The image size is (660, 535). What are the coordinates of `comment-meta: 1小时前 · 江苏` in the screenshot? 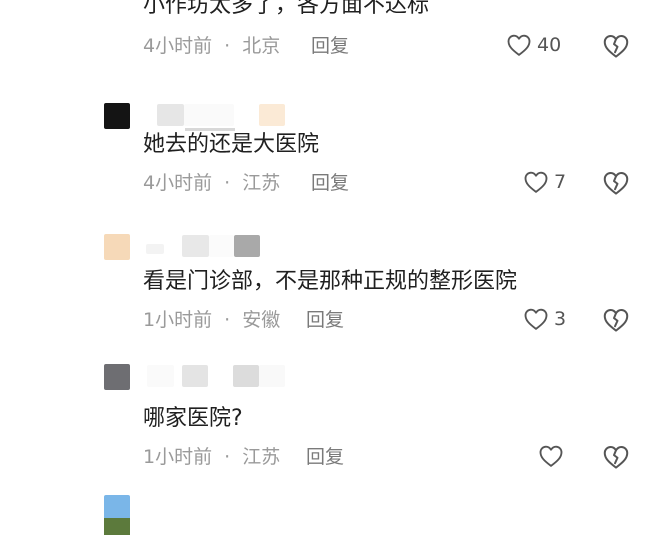 It's located at (211, 457).